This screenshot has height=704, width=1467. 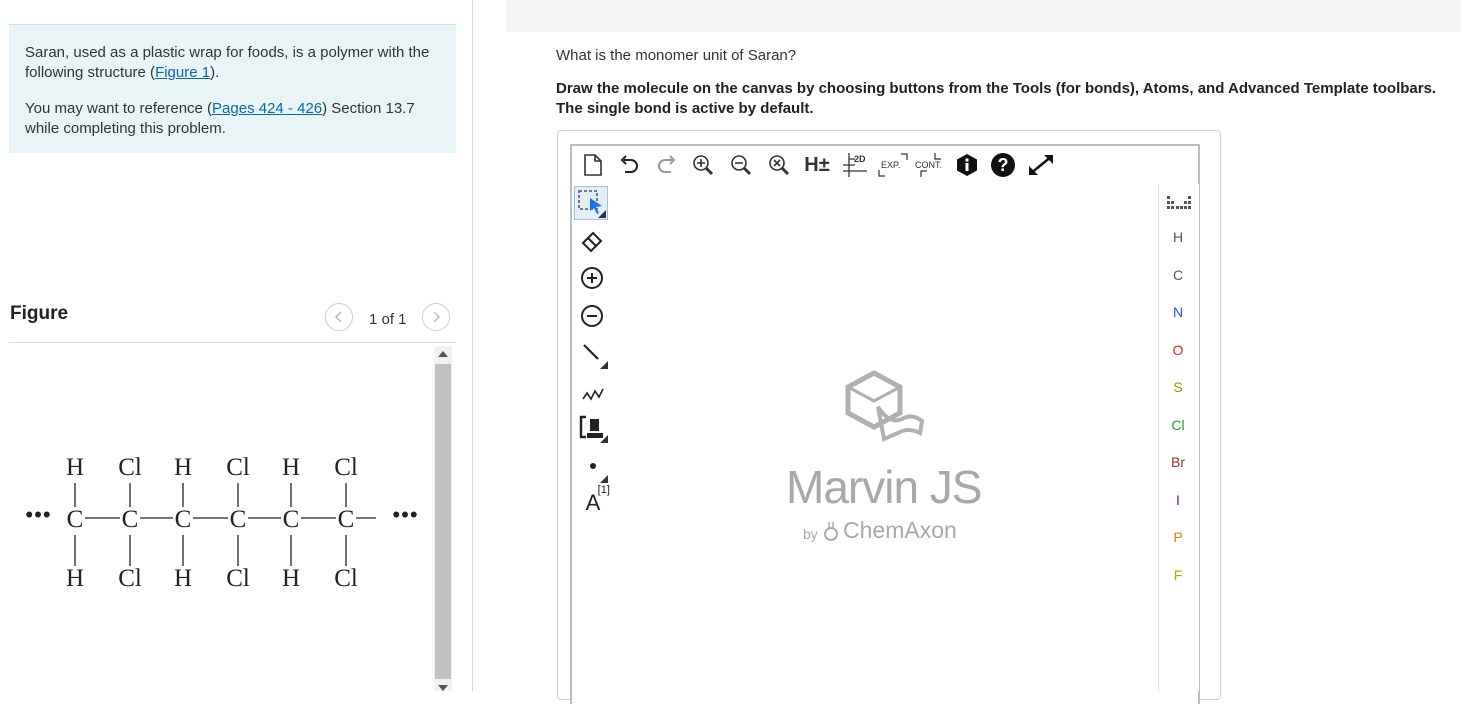 I want to click on new-document-button, so click(x=593, y=165).